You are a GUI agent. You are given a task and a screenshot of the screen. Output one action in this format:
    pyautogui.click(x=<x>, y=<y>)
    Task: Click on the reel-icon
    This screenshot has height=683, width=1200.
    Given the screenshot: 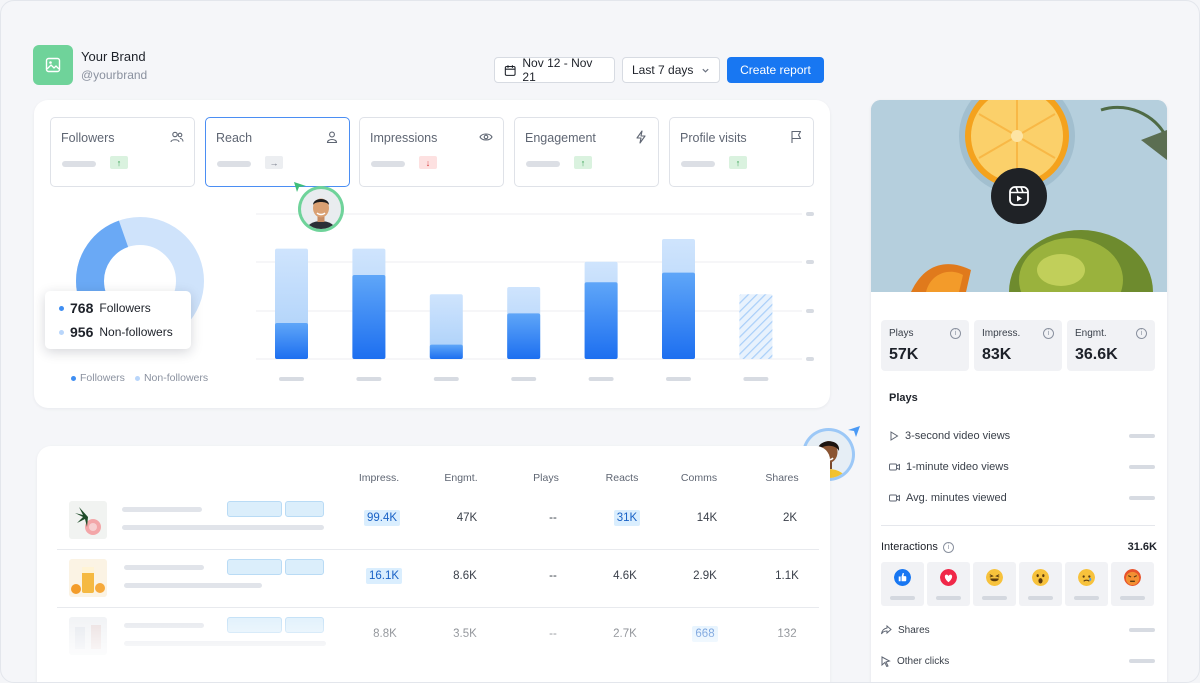 What is the action you would take?
    pyautogui.click(x=1019, y=196)
    